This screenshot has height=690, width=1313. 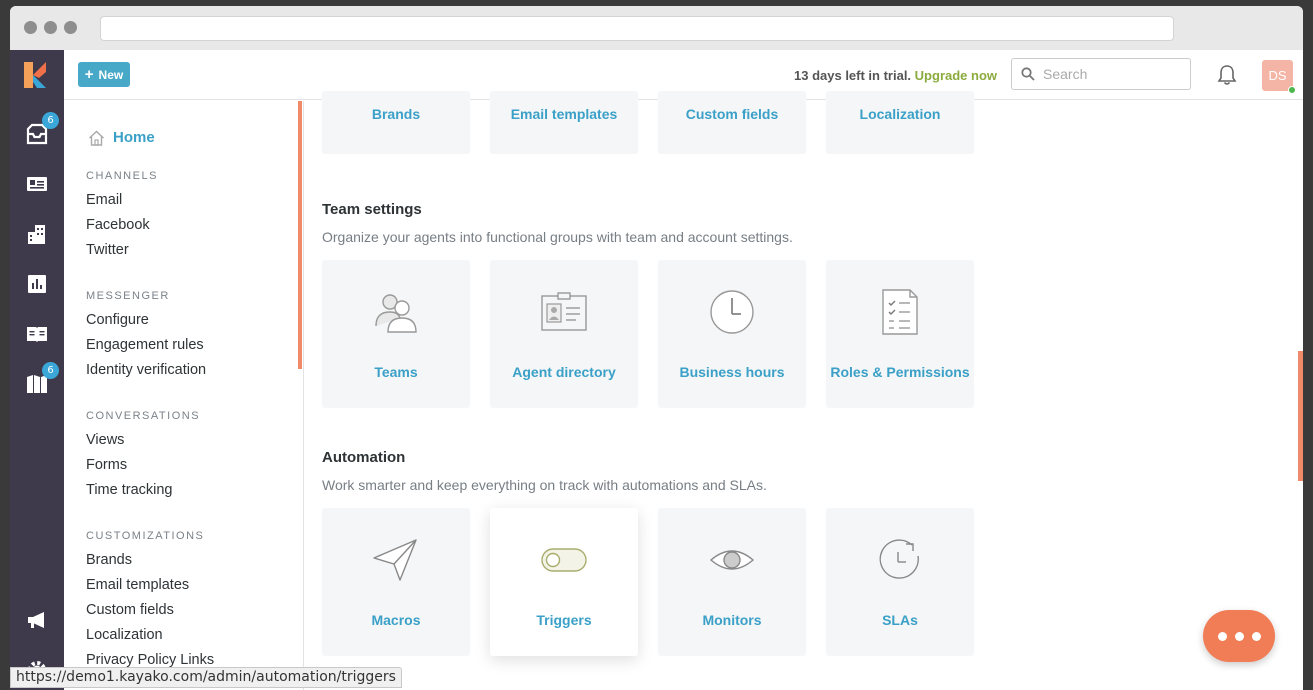 What do you see at coordinates (134, 137) in the screenshot?
I see `home-label: Home` at bounding box center [134, 137].